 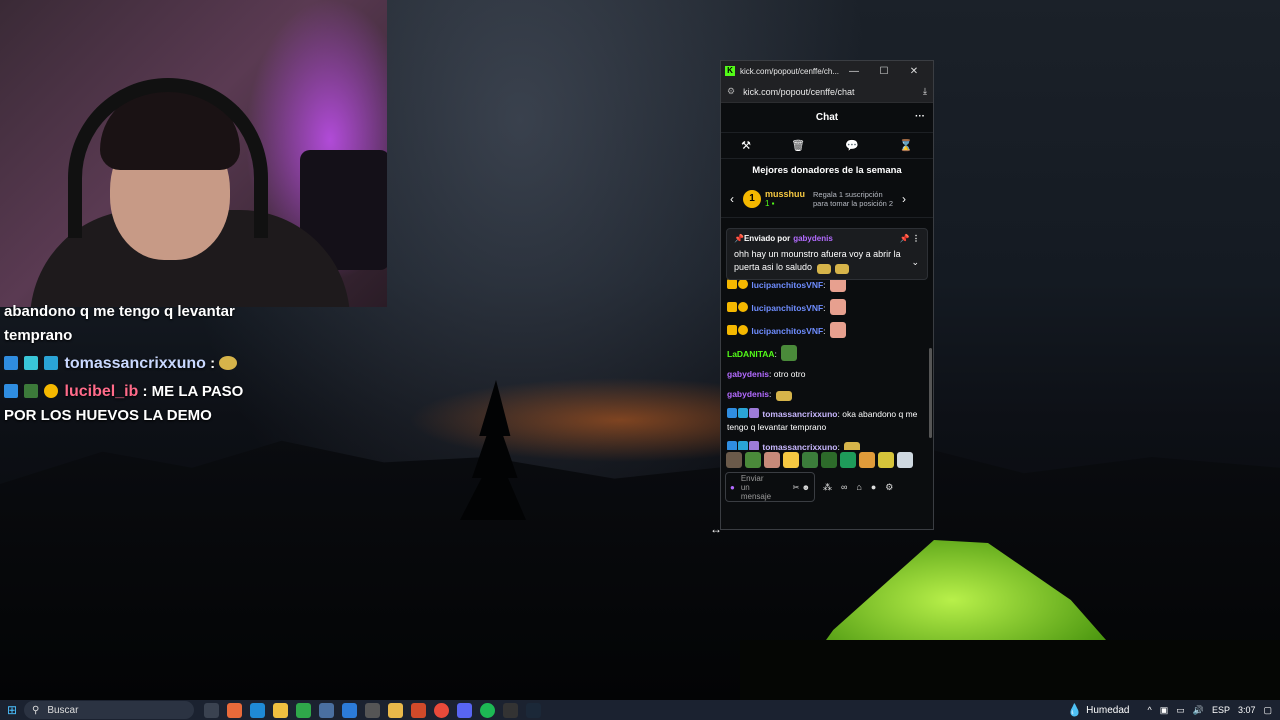 I want to click on recent-emotes-bar, so click(x=827, y=460).